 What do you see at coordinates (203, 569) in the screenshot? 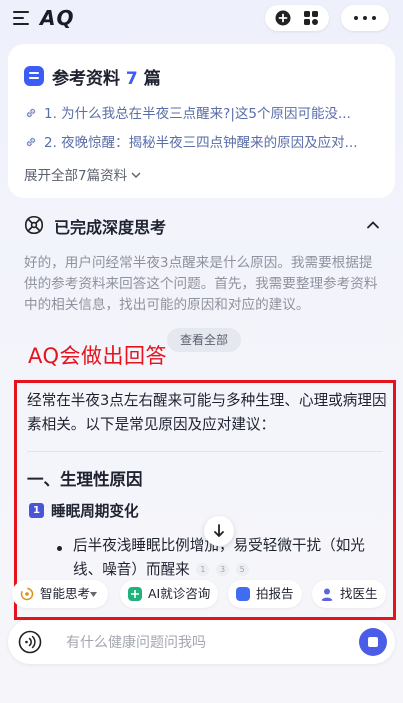
I see `citation-badge: 1` at bounding box center [203, 569].